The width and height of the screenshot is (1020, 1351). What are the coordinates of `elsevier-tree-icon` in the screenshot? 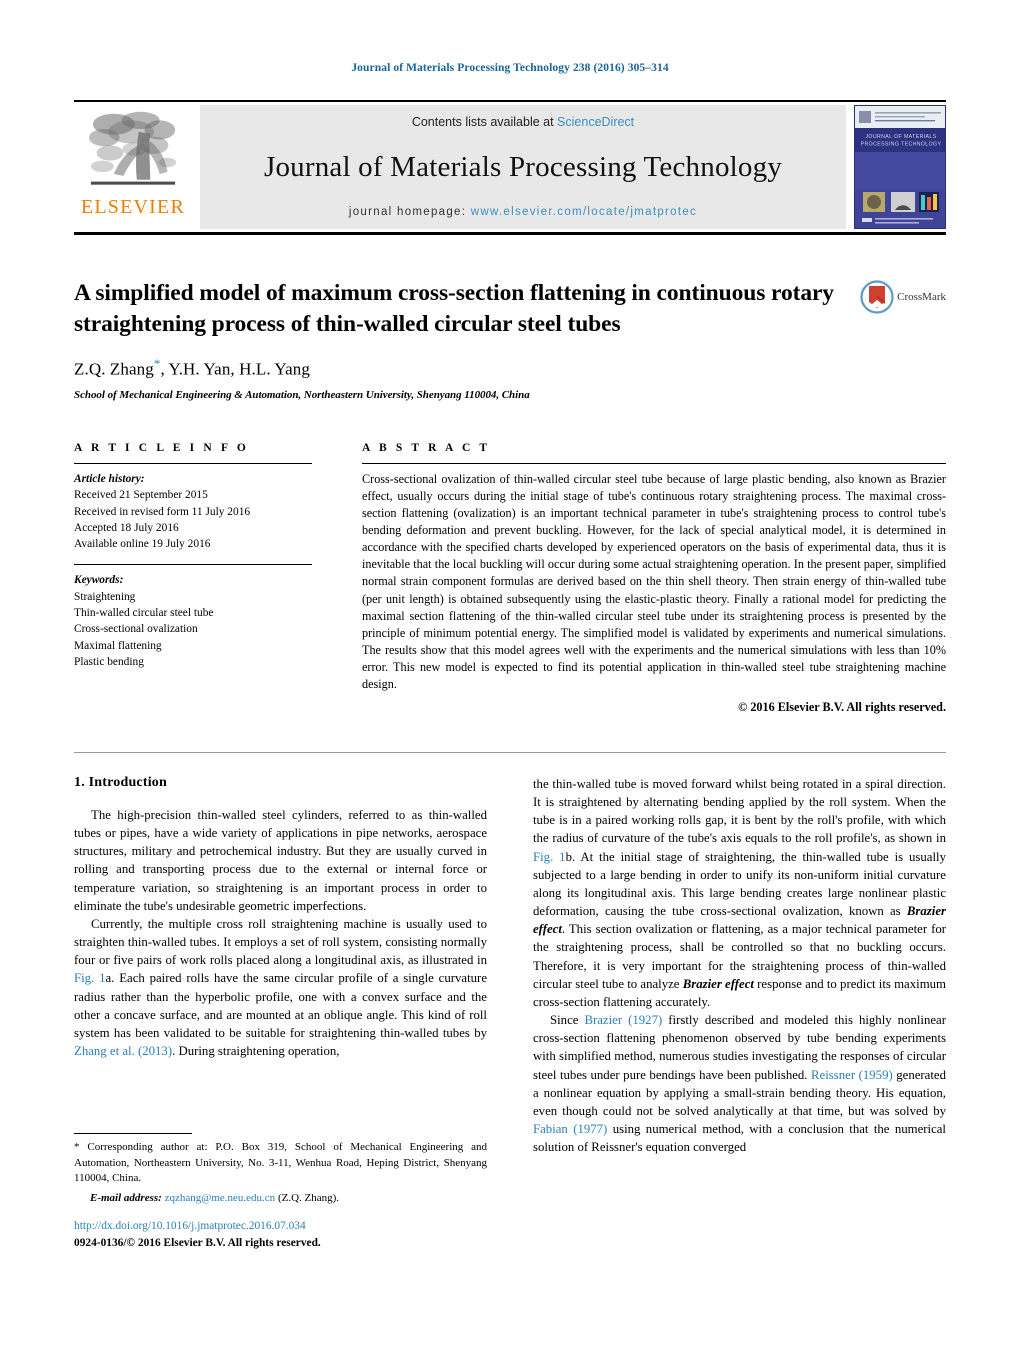 It's located at (133, 148).